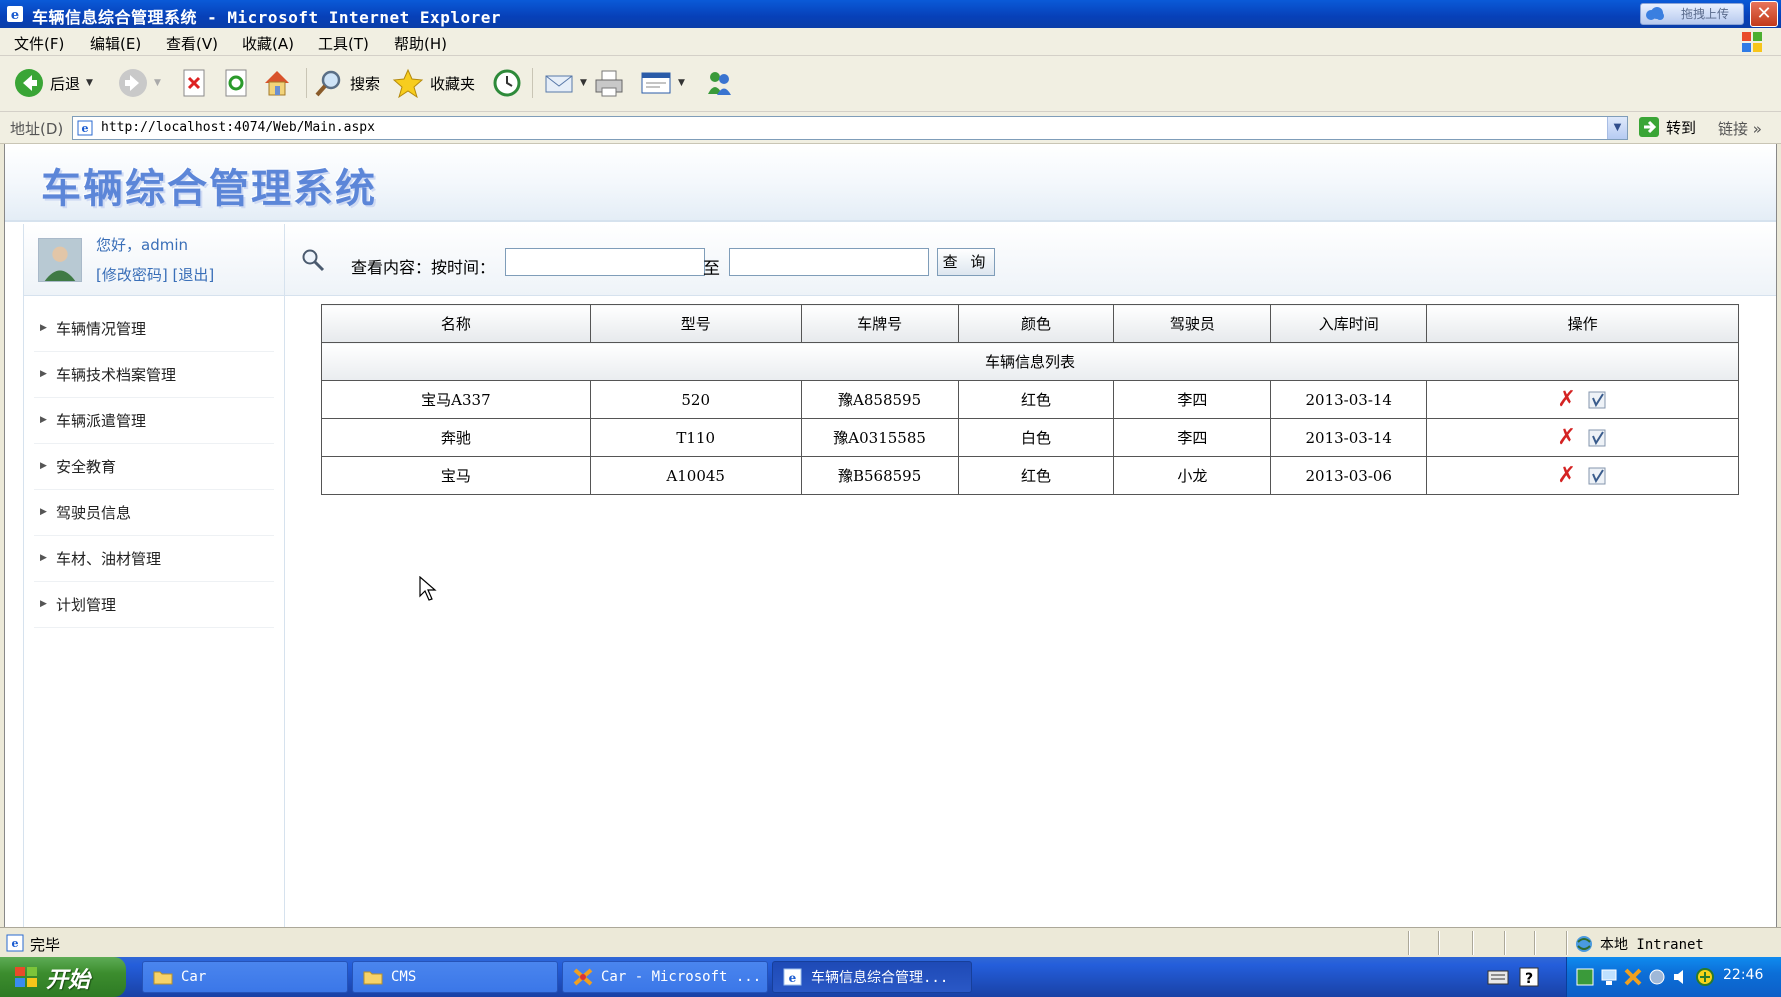 The image size is (1781, 997). Describe the element at coordinates (890, 84) in the screenshot. I see `browser-toolbar: 后退 ▼ ▼ 搜索 收藏夹 ▼ ▼` at that location.